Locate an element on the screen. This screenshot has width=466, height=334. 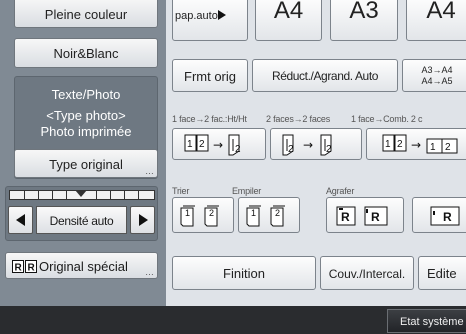
auto-paper-button: pap.auto is located at coordinates (210, 20).